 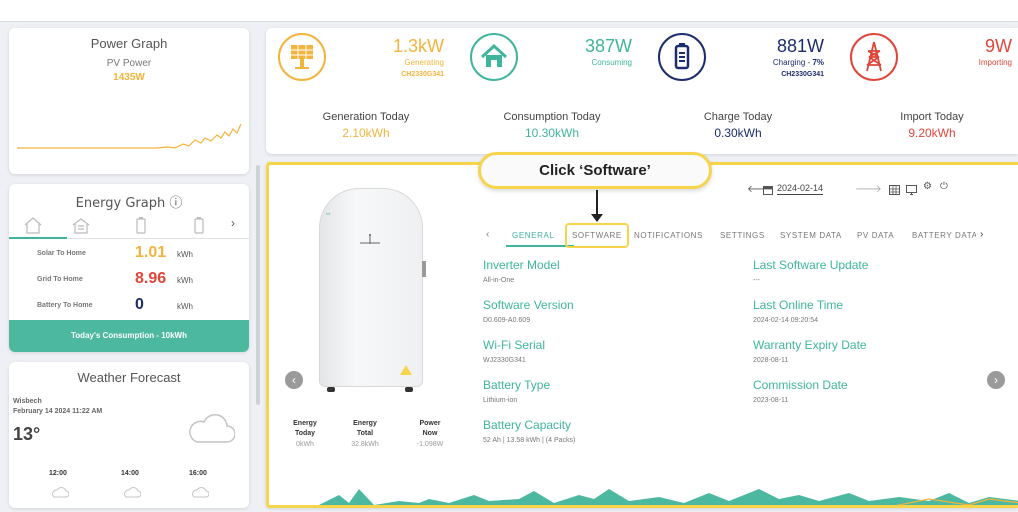 What do you see at coordinates (366, 125) in the screenshot?
I see `generation-today: Generation Today 2.10kWh` at bounding box center [366, 125].